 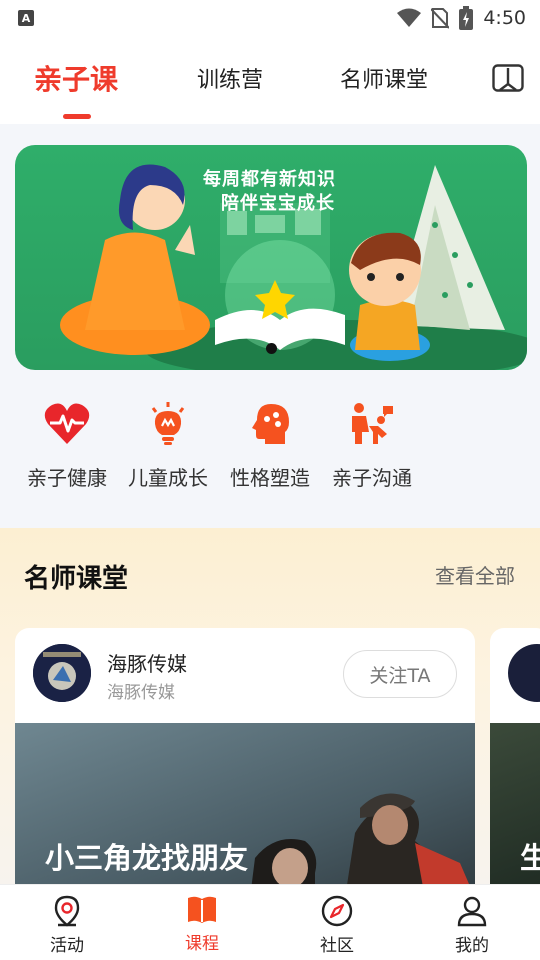 What do you see at coordinates (141, 693) in the screenshot?
I see `teacher-subtitle: 海豚传媒` at bounding box center [141, 693].